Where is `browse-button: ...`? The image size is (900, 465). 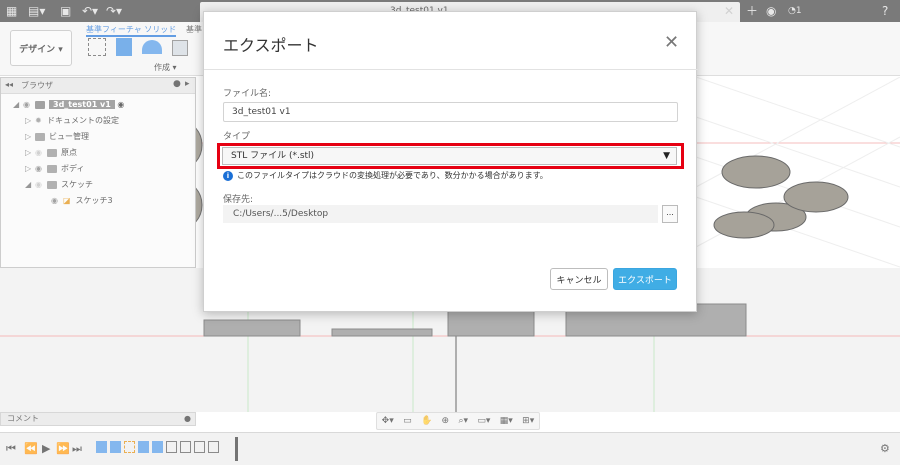 browse-button: ... is located at coordinates (670, 214).